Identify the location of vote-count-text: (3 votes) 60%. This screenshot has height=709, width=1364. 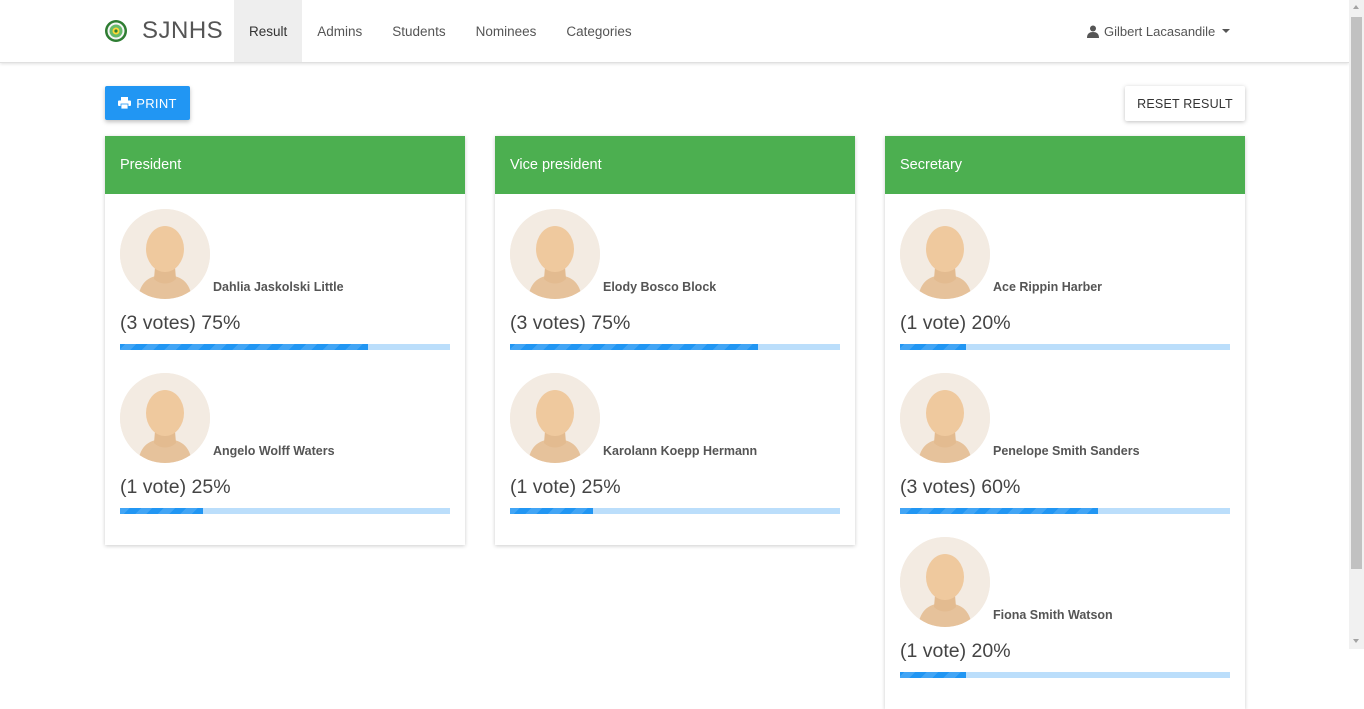
(960, 487).